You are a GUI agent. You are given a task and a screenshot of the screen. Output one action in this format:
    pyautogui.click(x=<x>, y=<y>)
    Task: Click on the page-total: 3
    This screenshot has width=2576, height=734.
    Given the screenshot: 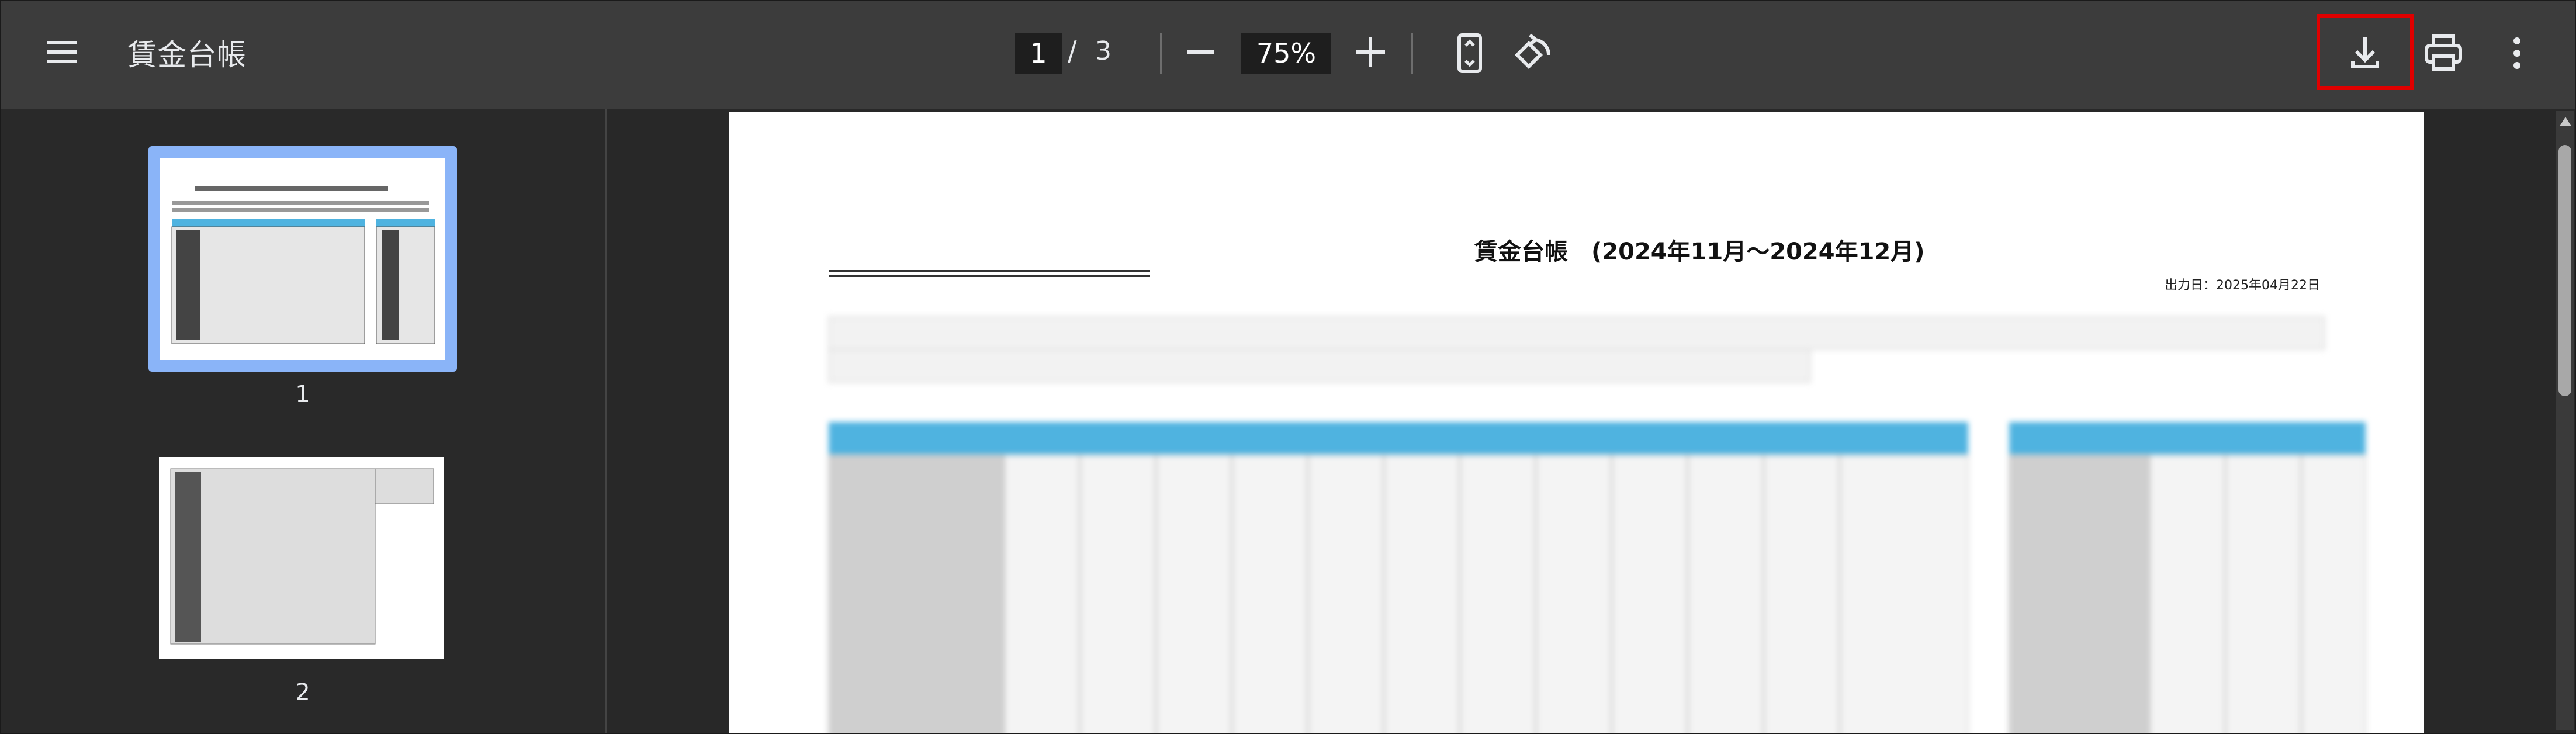 What is the action you would take?
    pyautogui.click(x=1103, y=51)
    